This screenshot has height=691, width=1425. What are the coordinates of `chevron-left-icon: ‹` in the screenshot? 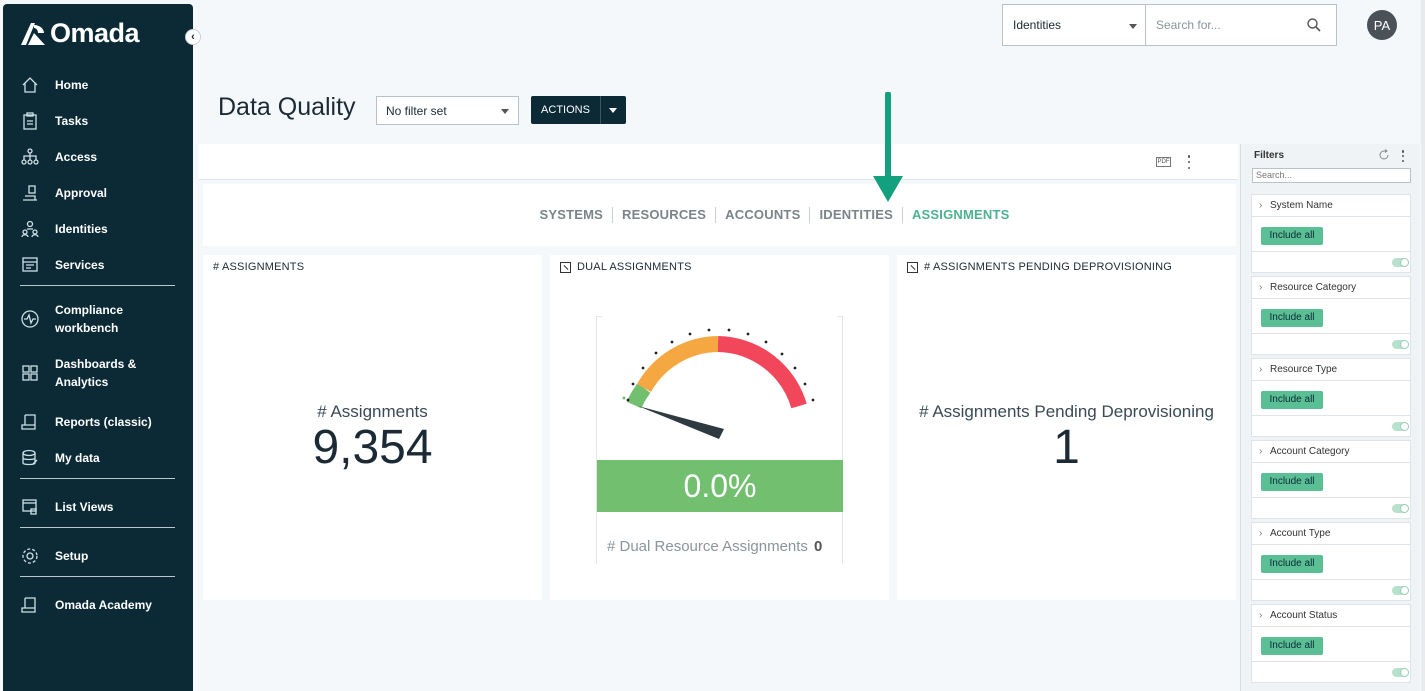 It's located at (193, 37).